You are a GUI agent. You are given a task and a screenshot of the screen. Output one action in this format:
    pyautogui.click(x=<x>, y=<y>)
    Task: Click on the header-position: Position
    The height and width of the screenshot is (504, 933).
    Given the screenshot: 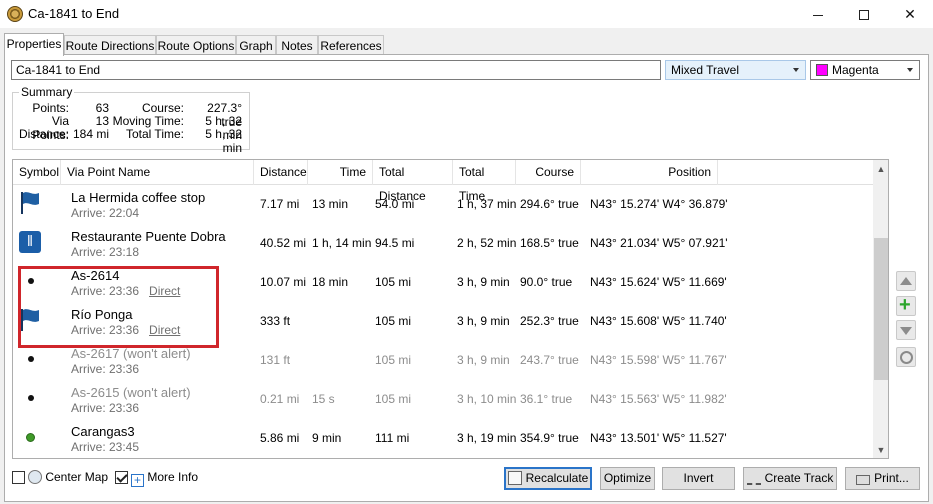 What is the action you would take?
    pyautogui.click(x=649, y=172)
    